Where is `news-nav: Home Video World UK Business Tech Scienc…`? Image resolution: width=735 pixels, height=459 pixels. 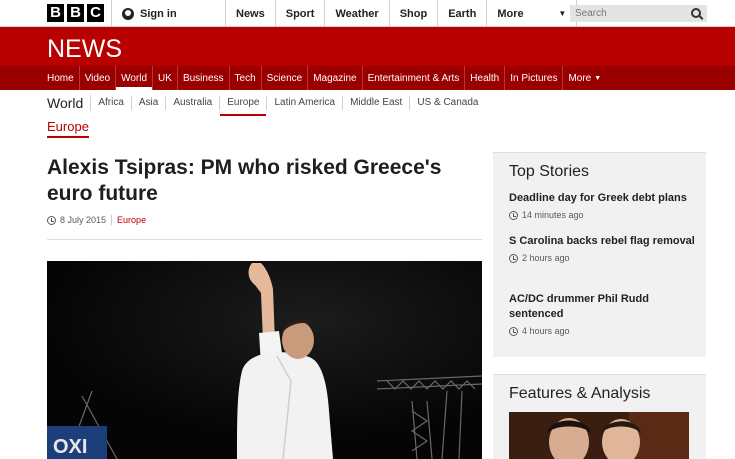
news-nav: Home Video World UK Business Tech Scienc… is located at coordinates (367, 78).